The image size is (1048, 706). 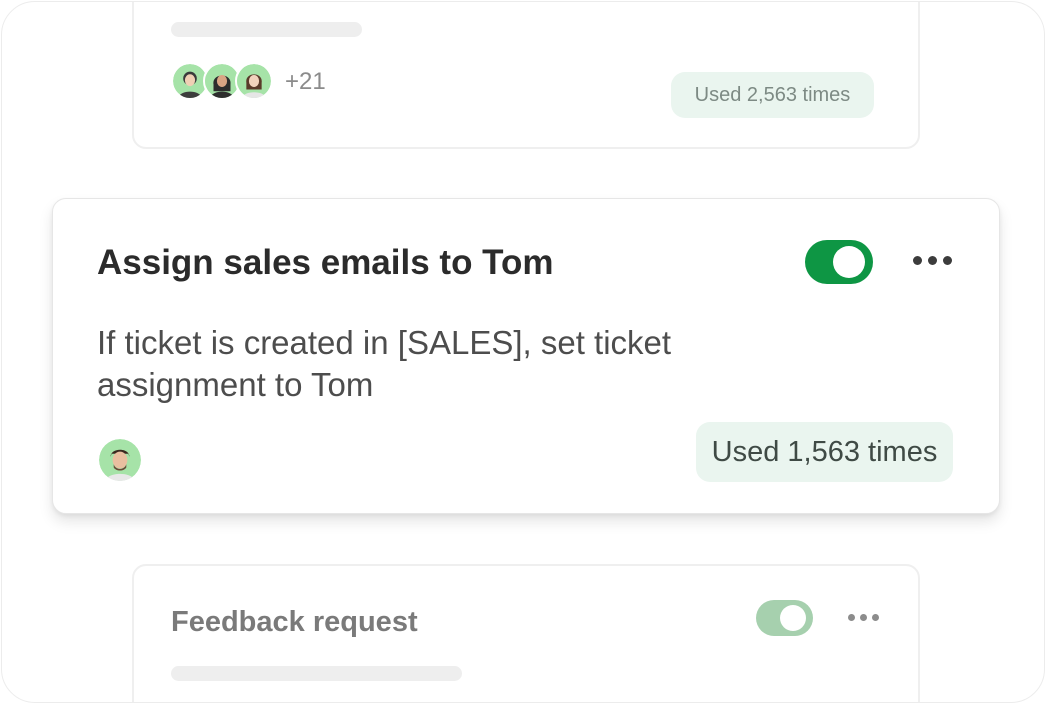 I want to click on participant-count: +21, so click(x=305, y=81).